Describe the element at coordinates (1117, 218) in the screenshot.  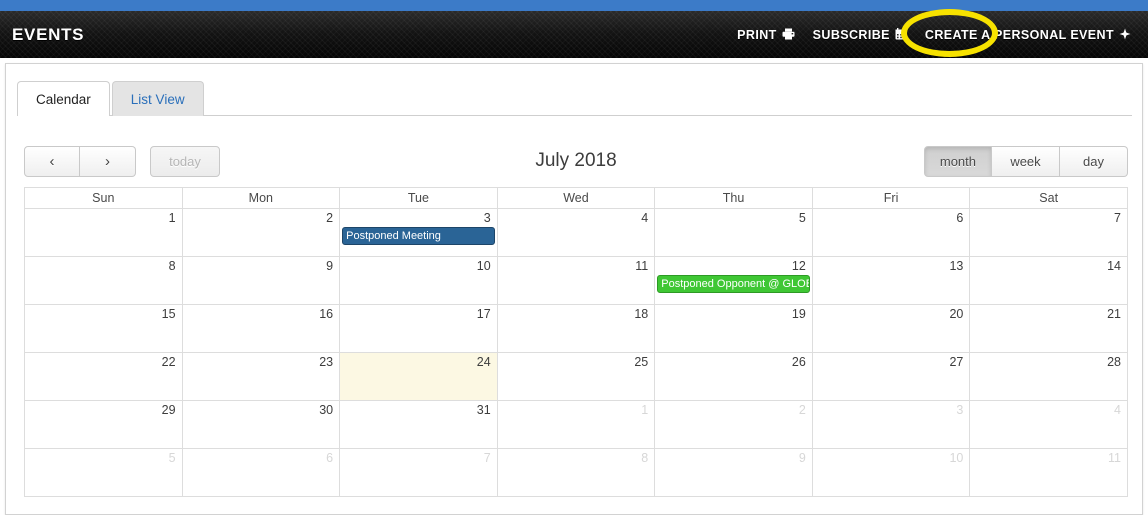
I see `day-number: 7` at that location.